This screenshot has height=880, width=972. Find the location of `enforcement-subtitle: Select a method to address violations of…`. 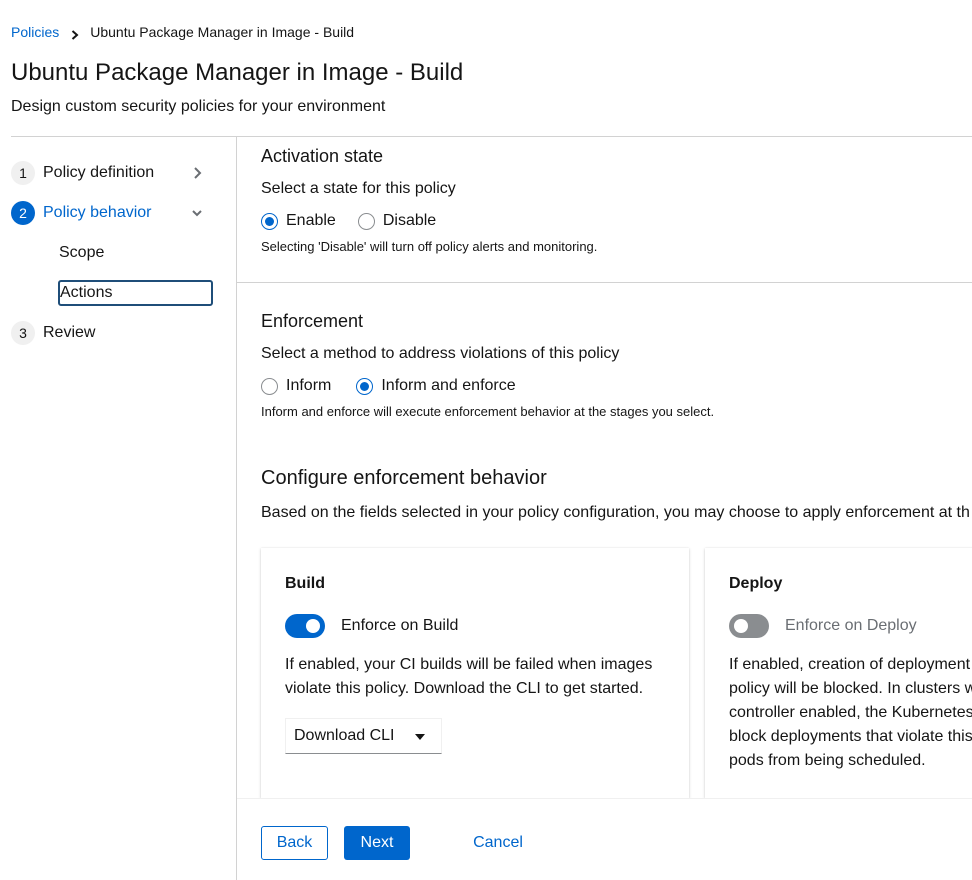

enforcement-subtitle: Select a method to address violations of… is located at coordinates (440, 353).